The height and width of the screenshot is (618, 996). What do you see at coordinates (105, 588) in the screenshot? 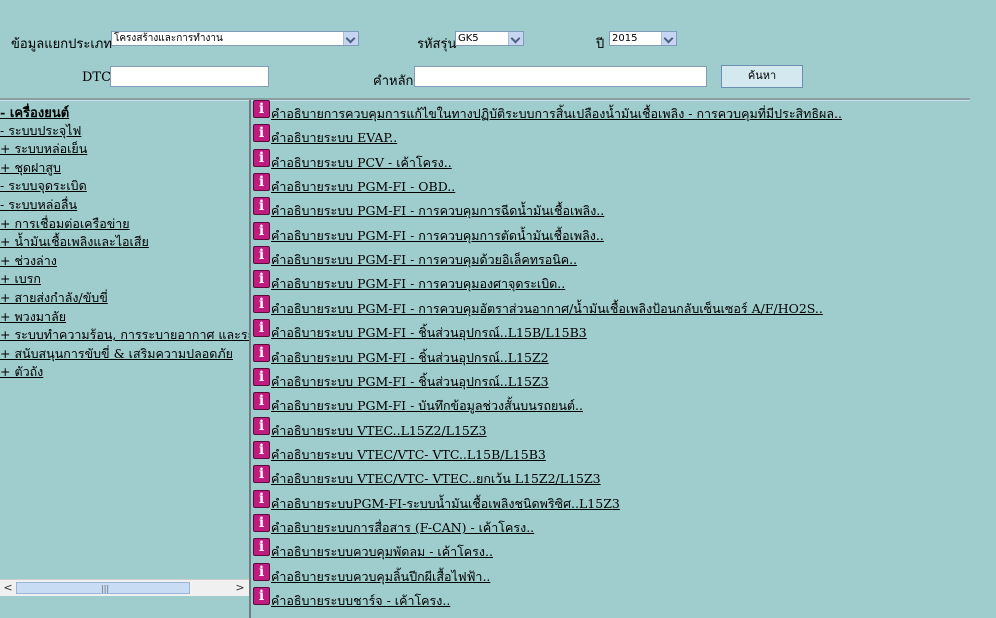
I see `scroll-grip-icon: |||` at bounding box center [105, 588].